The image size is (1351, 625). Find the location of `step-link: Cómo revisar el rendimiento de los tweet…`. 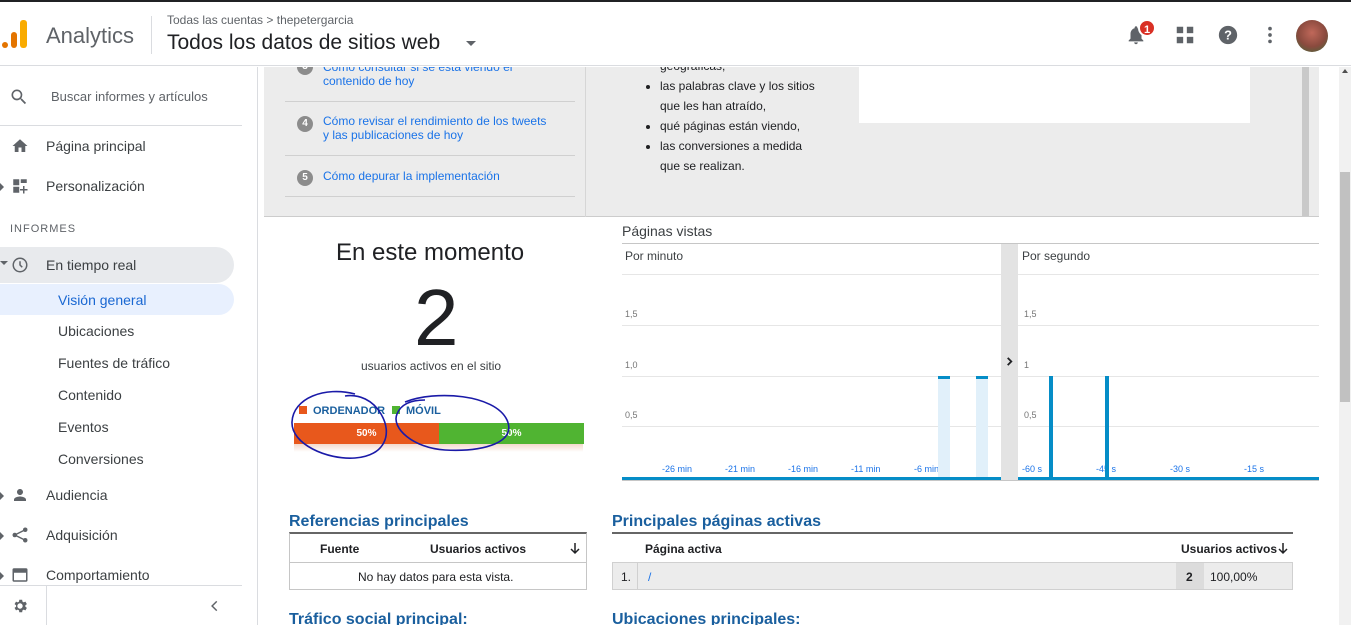

step-link: Cómo revisar el rendimiento de los tweet… is located at coordinates (438, 128).